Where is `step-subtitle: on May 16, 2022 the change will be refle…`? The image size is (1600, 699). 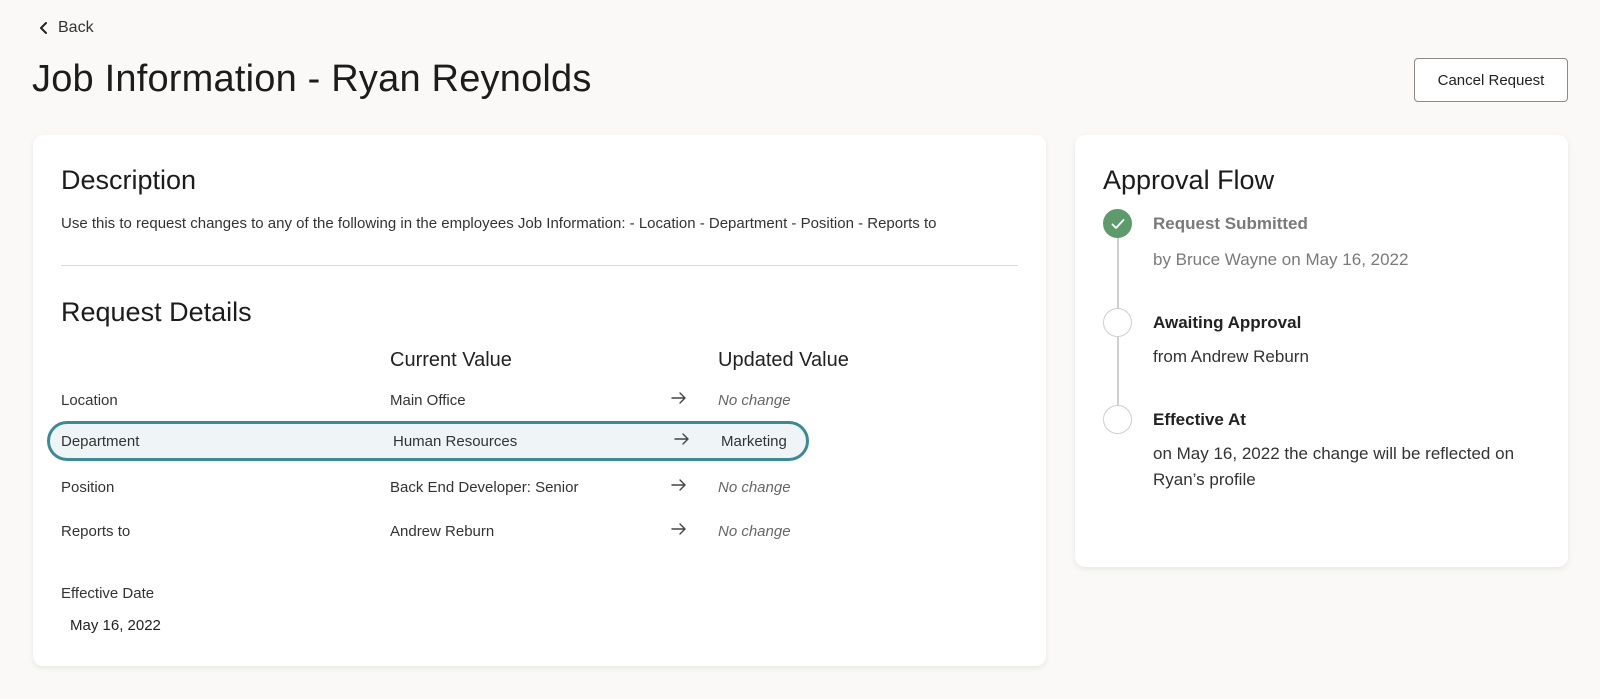
step-subtitle: on May 16, 2022 the change will be refle… is located at coordinates (1334, 466).